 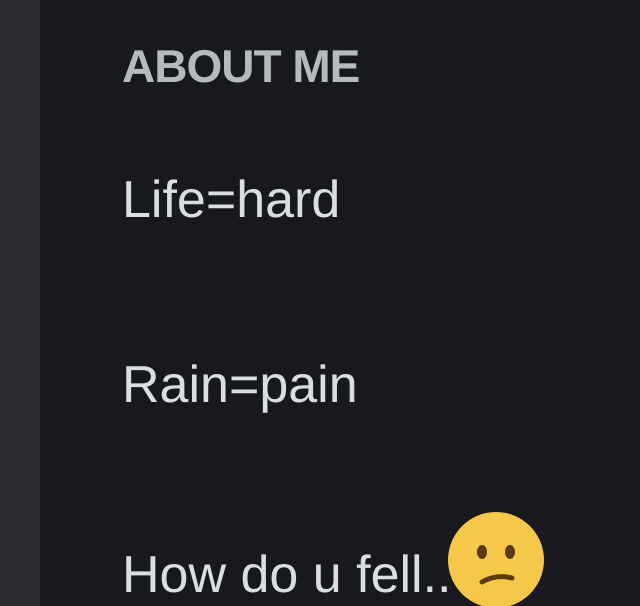 What do you see at coordinates (241, 66) in the screenshot?
I see `section-heading: ABOUT ME` at bounding box center [241, 66].